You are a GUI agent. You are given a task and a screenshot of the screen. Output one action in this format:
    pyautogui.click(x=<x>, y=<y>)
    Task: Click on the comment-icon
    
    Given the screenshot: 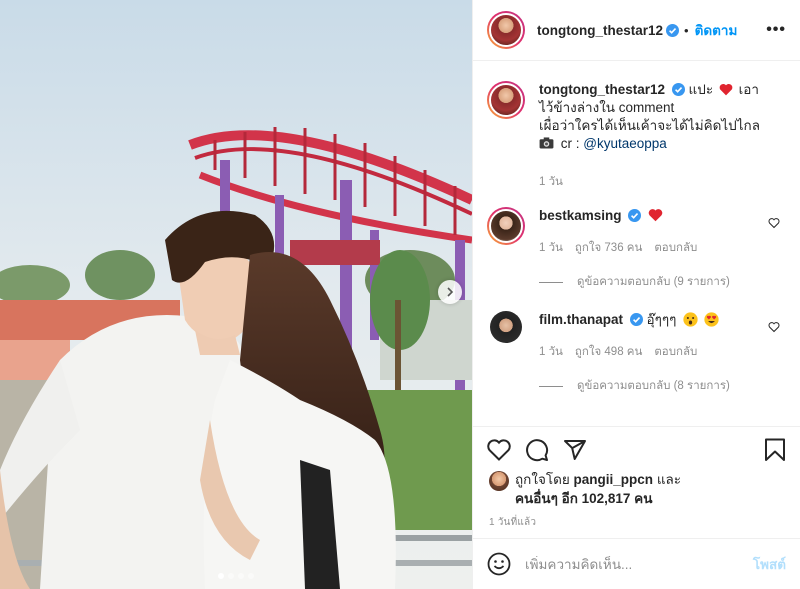 What is the action you would take?
    pyautogui.click(x=537, y=449)
    